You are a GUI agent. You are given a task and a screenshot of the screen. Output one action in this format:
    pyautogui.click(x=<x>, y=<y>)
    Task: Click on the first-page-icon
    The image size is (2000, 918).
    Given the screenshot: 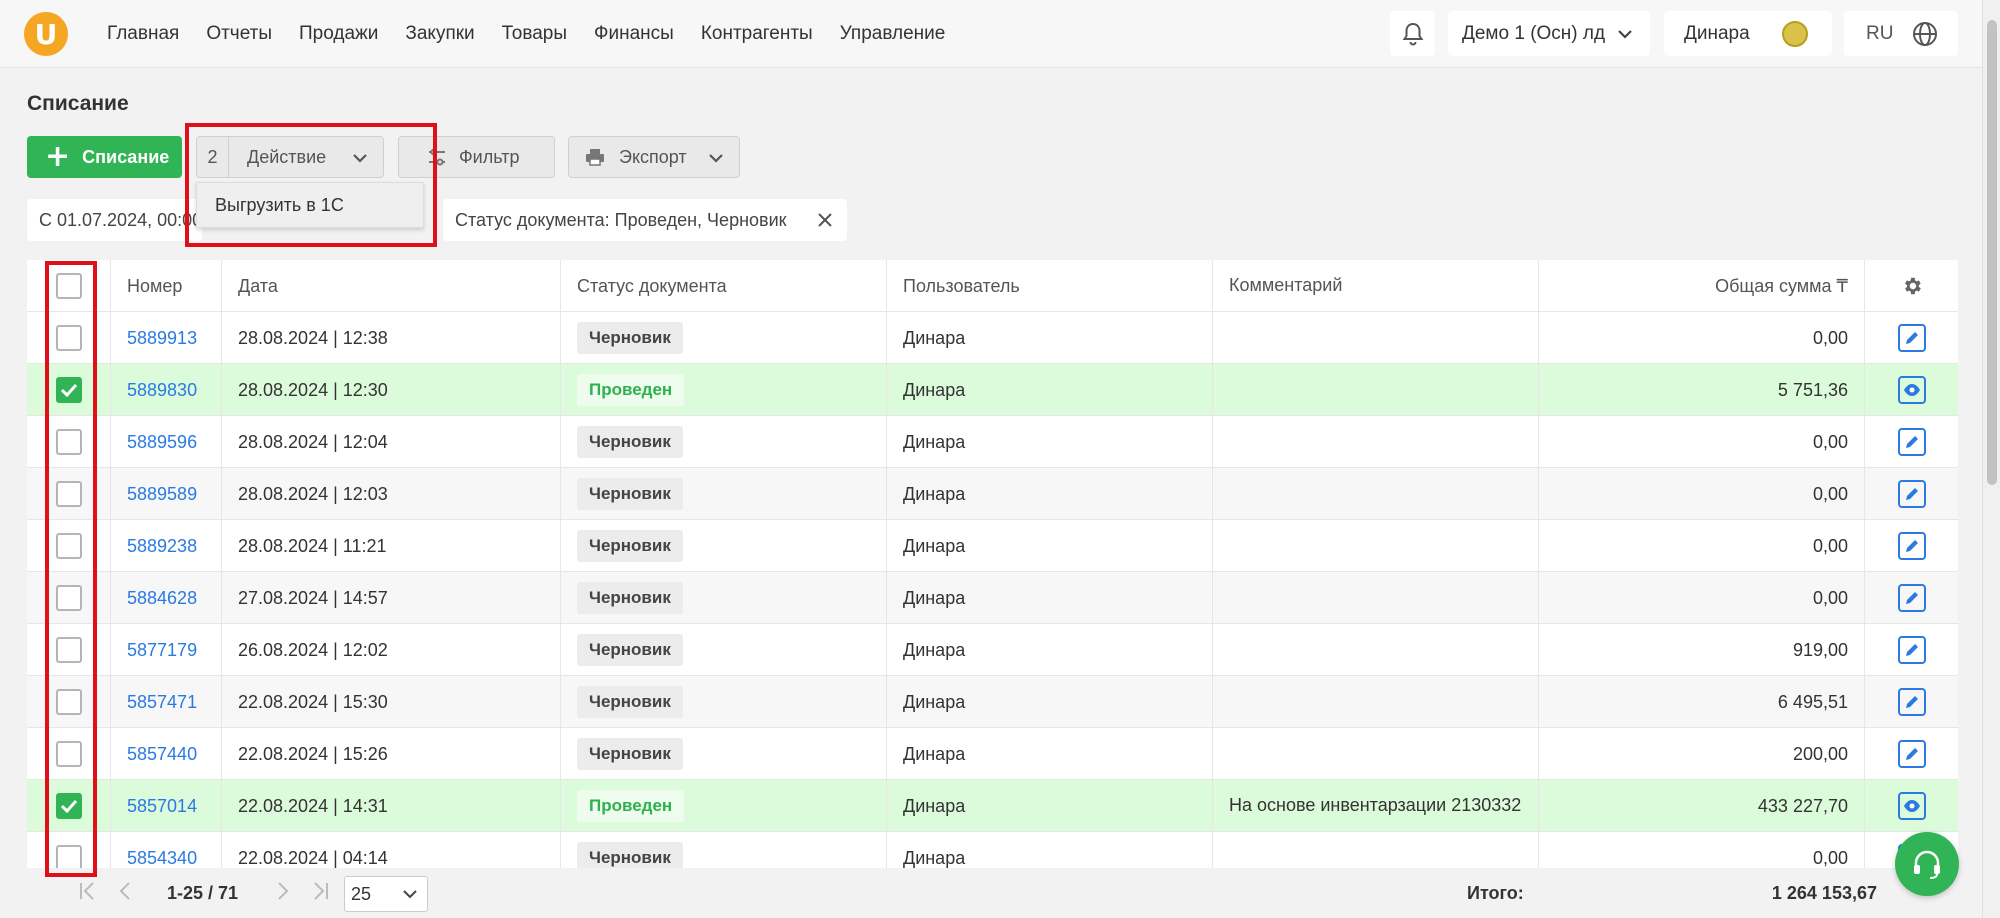 What is the action you would take?
    pyautogui.click(x=87, y=891)
    